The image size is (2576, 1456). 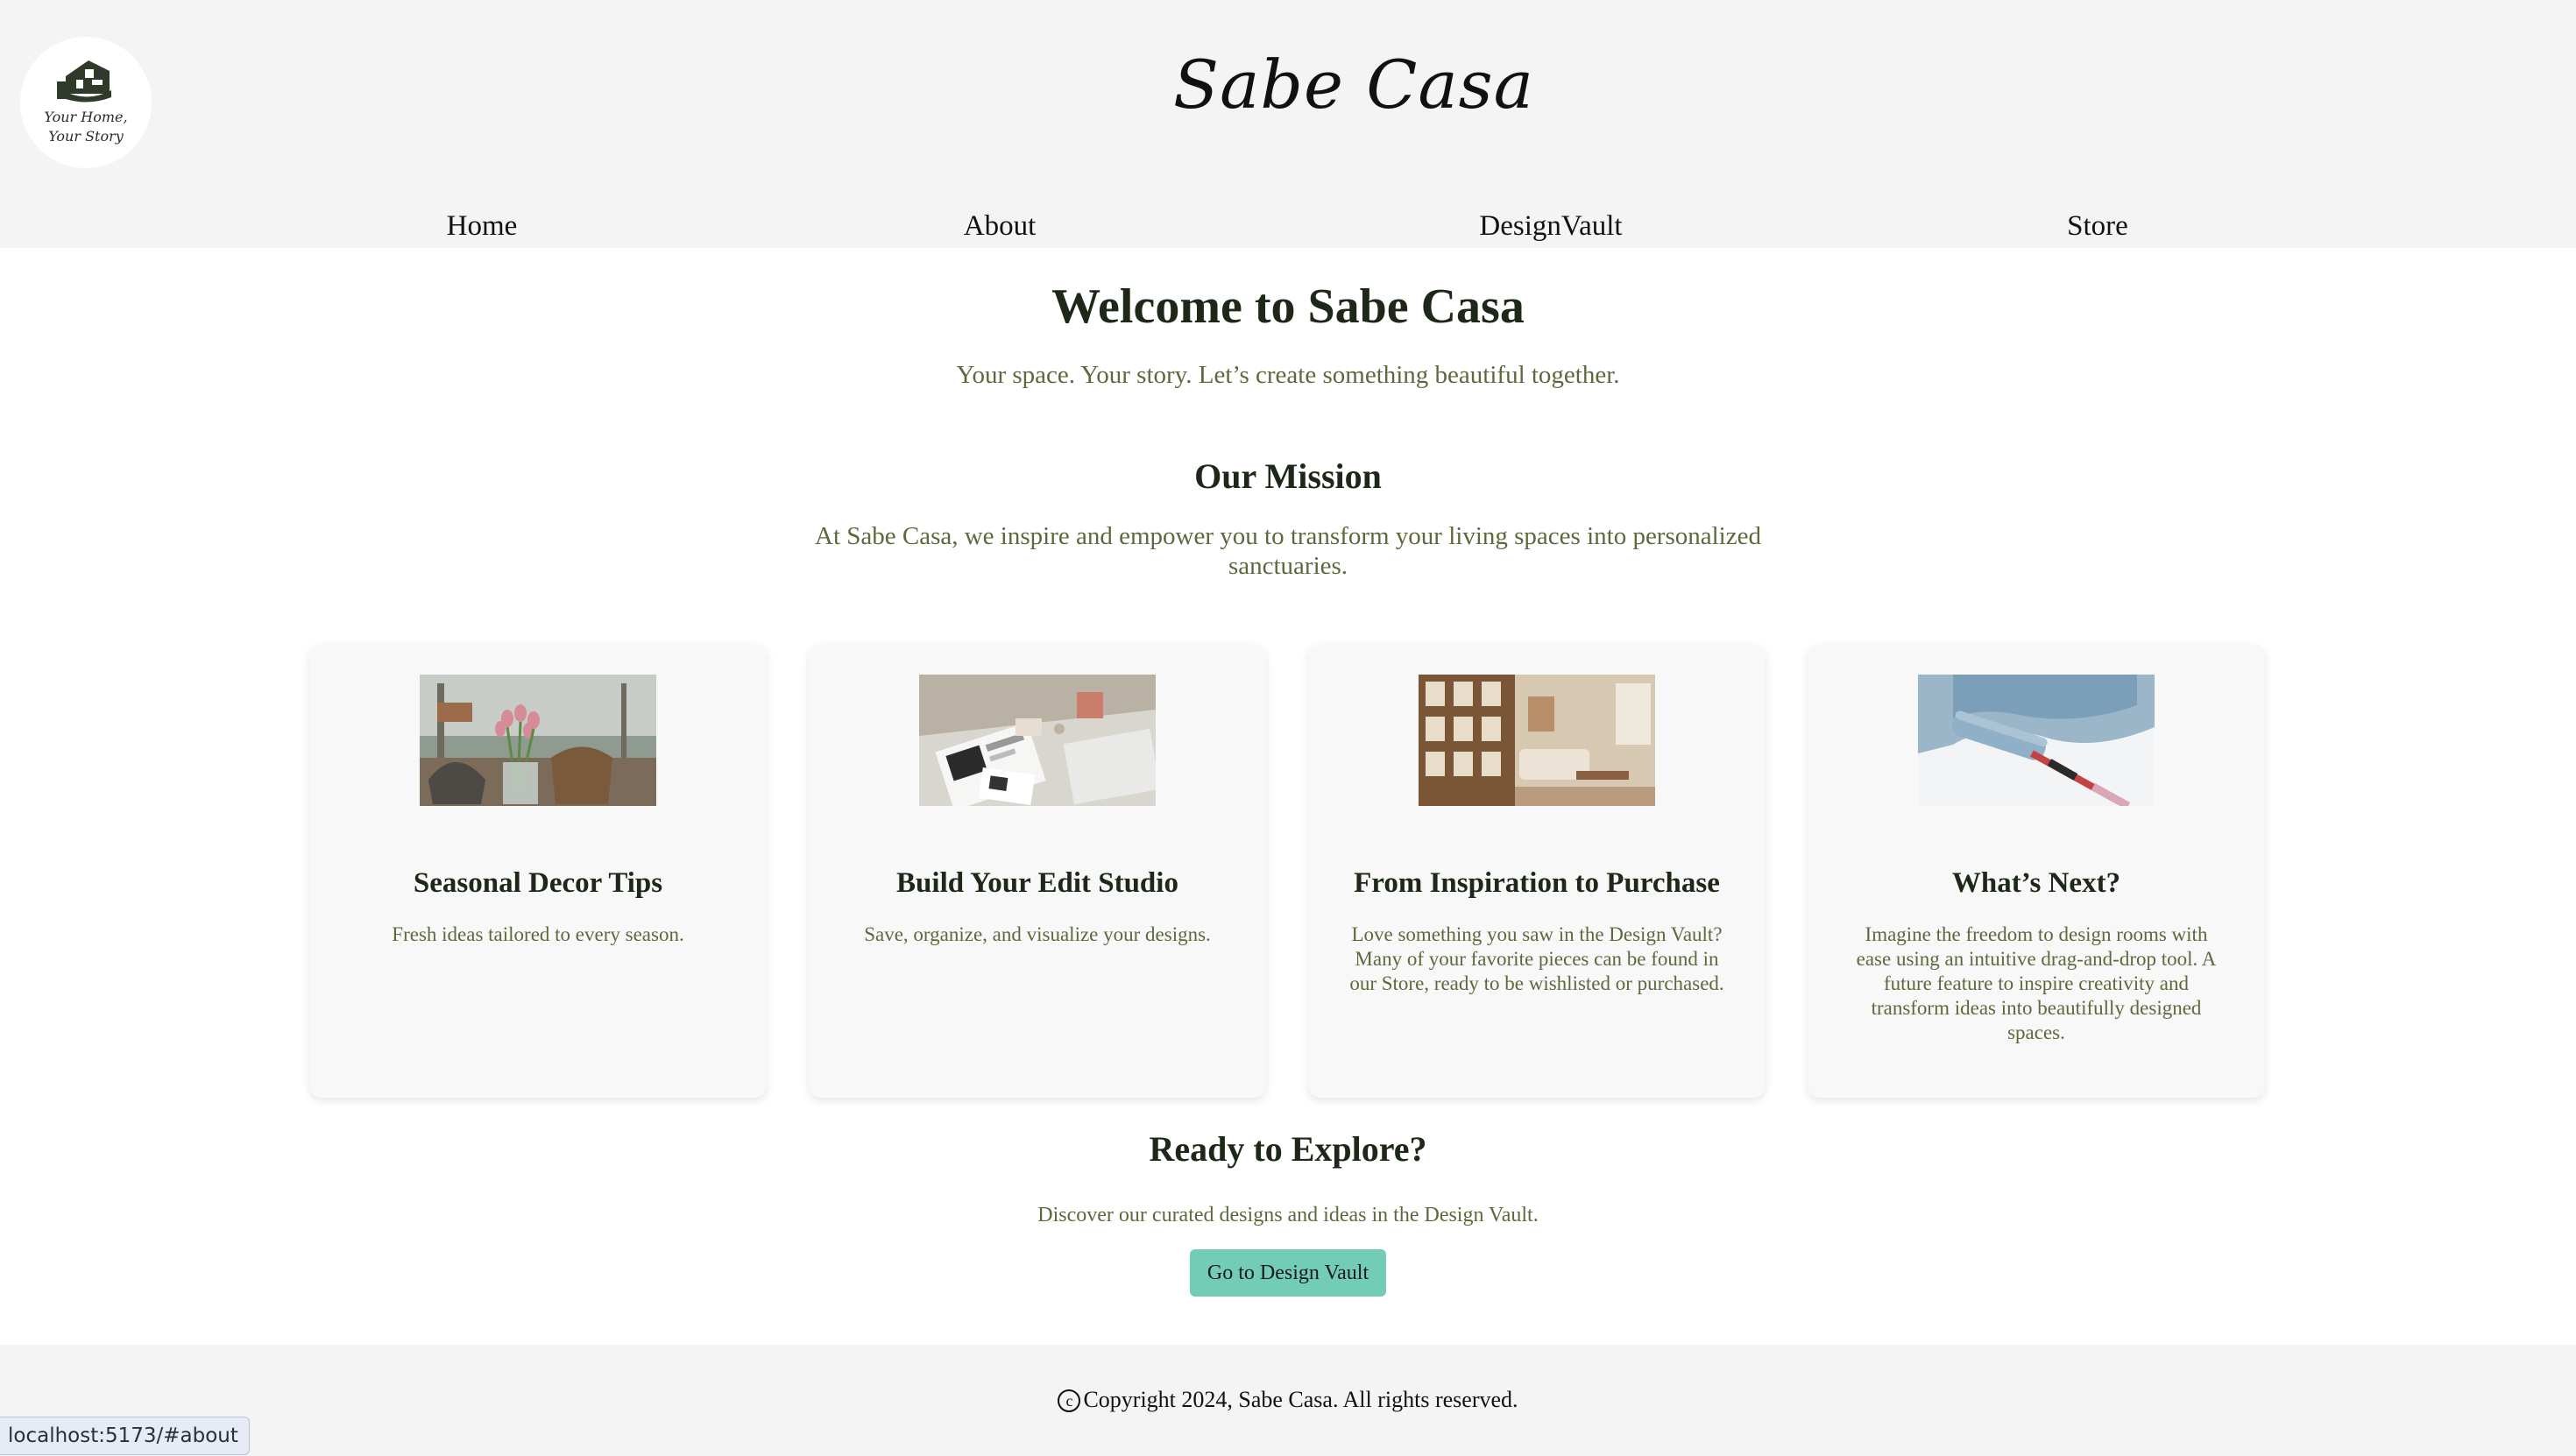 I want to click on copyright-icon: c, so click(x=1069, y=1400).